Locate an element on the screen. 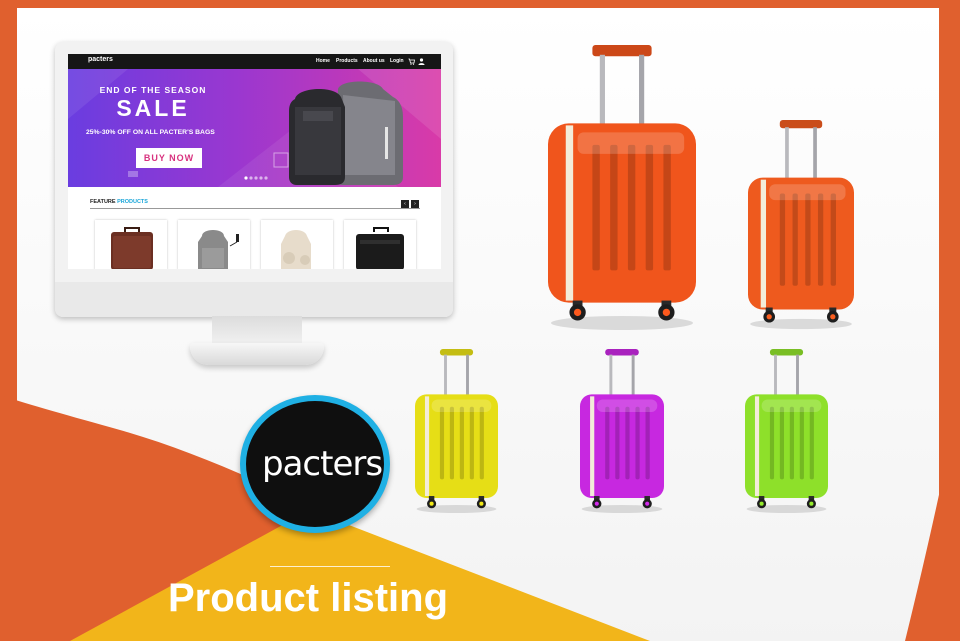 This screenshot has height=641, width=960. brand-logo: pacters is located at coordinates (322, 464).